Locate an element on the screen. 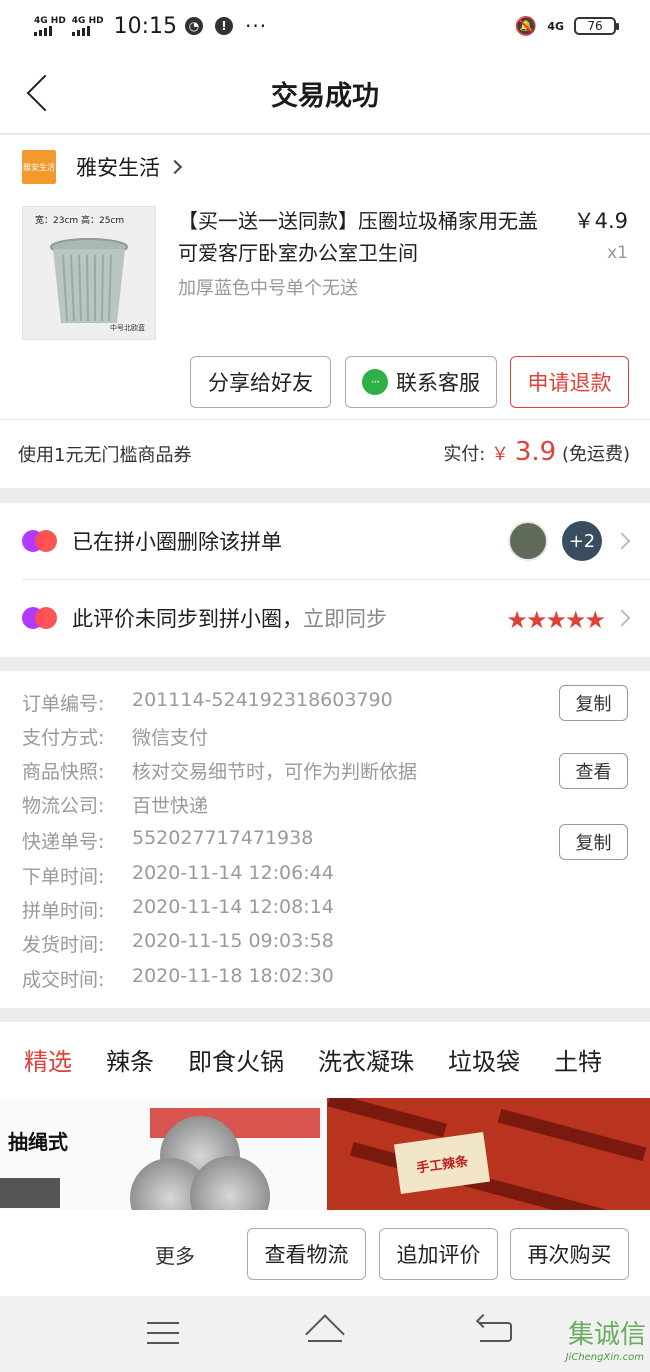 This screenshot has width=650, height=1372. watermark-url: JiChengXin.com is located at coordinates (604, 1357).